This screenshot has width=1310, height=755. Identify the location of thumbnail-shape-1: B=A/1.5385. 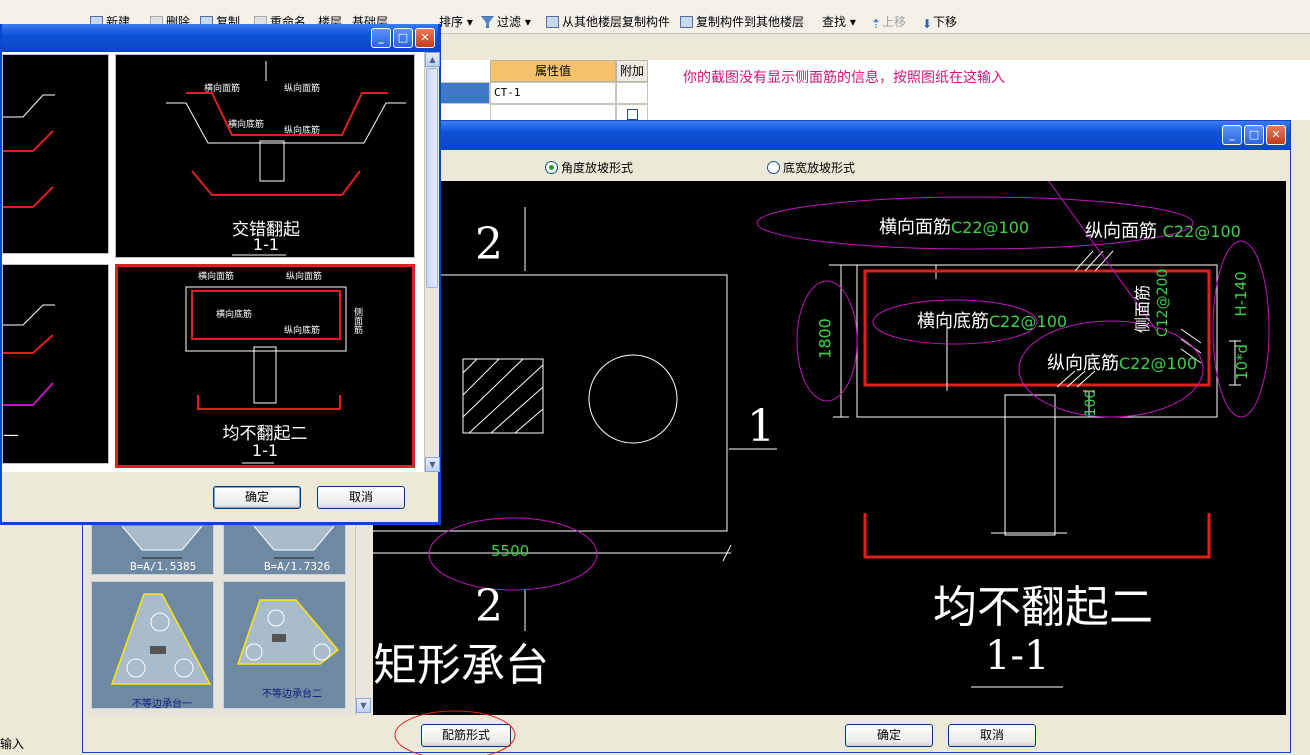
(152, 548).